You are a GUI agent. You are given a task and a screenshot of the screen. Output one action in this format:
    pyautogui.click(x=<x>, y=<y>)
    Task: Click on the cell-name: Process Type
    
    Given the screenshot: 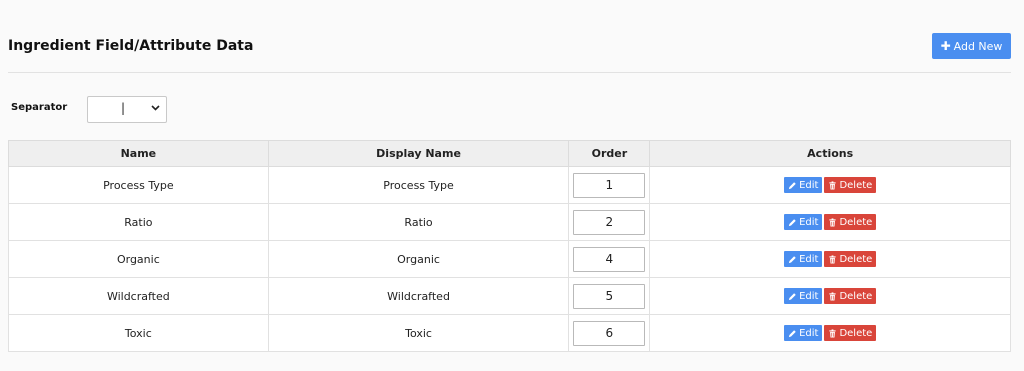 What is the action you would take?
    pyautogui.click(x=138, y=185)
    